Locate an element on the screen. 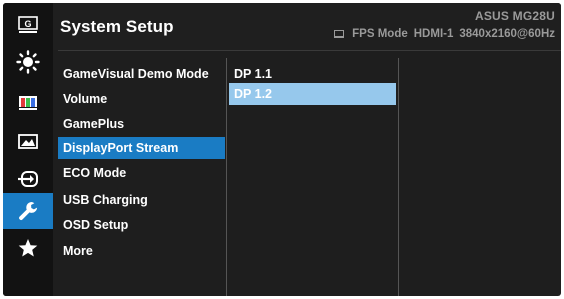 This screenshot has height=299, width=564. menu-item-gameplus: GamePlus is located at coordinates (141, 124).